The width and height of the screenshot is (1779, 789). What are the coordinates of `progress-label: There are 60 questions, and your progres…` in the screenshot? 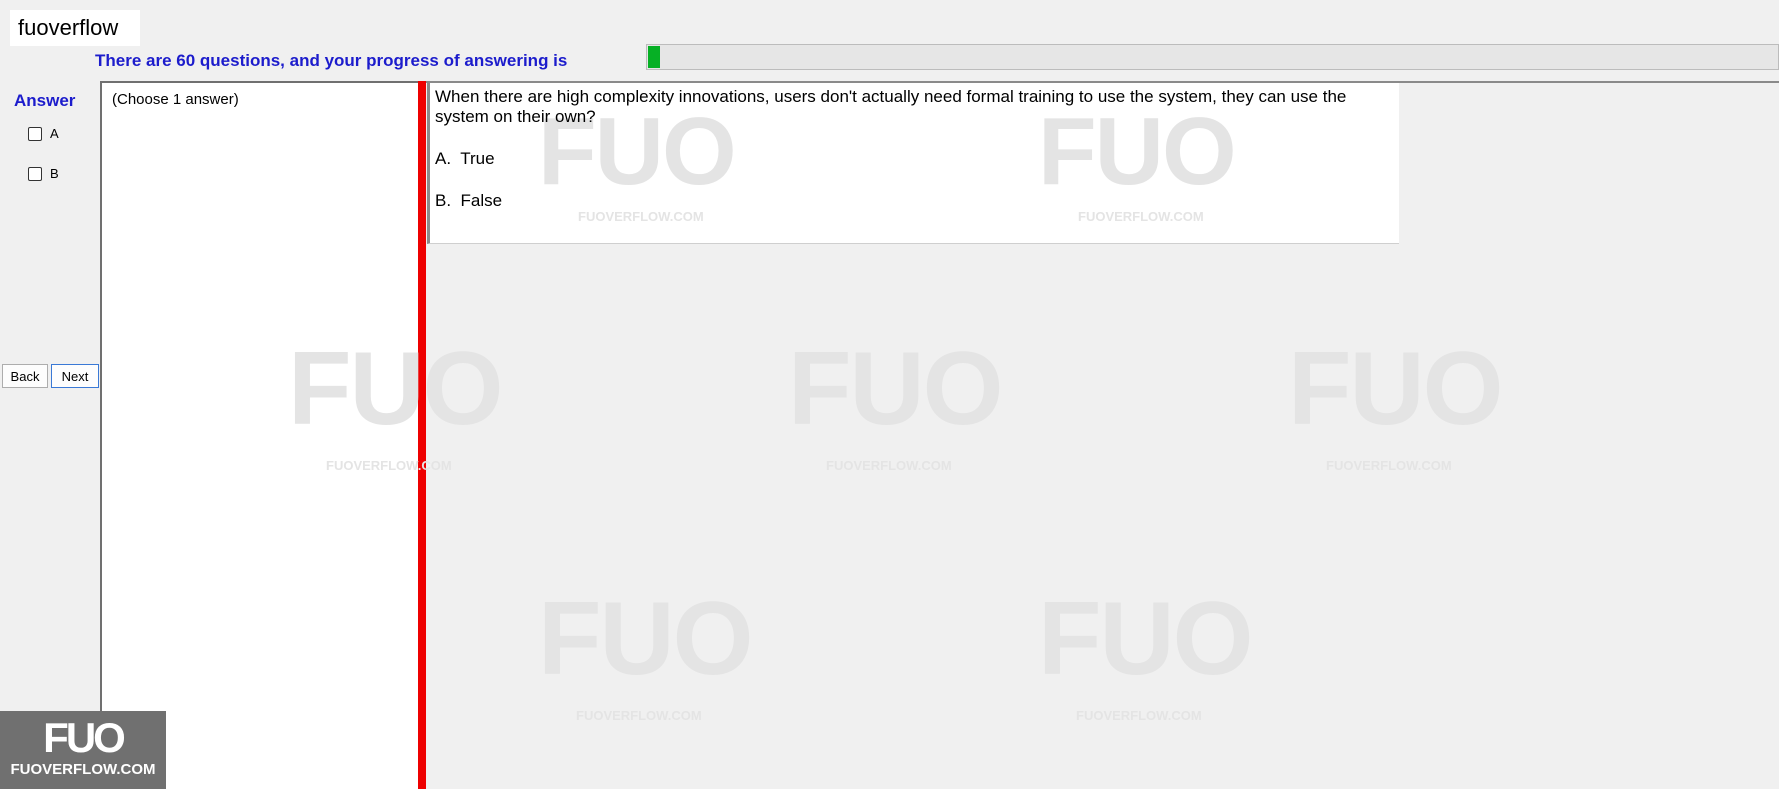 It's located at (331, 60).